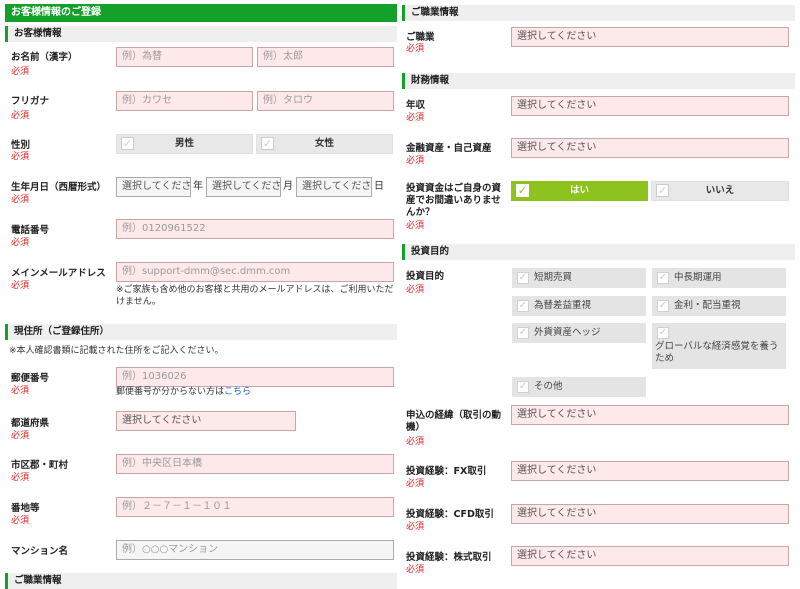 This screenshot has width=800, height=589. I want to click on gender-label: 性別, so click(21, 145).